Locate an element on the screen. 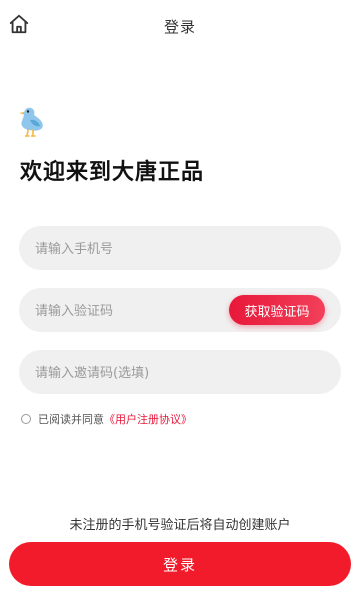  invite-code-input is located at coordinates (180, 373).